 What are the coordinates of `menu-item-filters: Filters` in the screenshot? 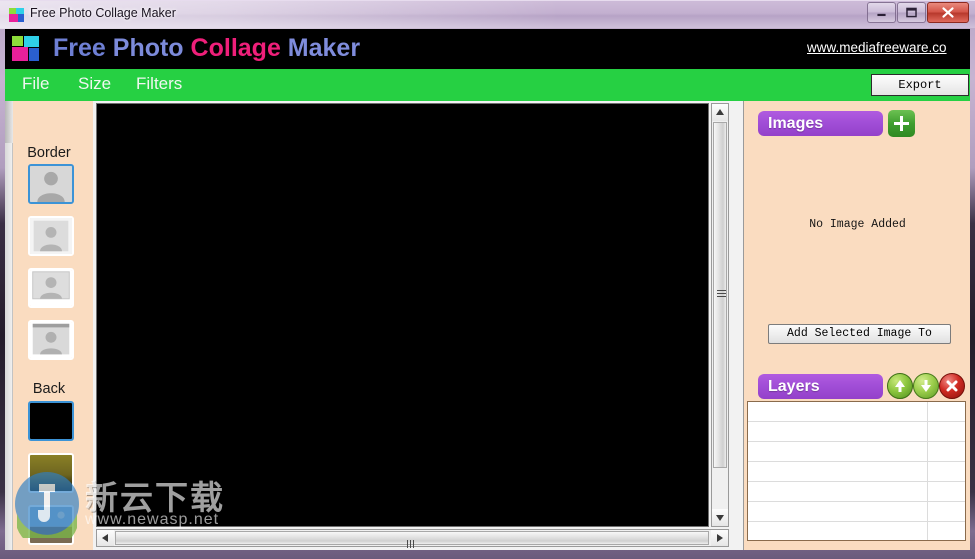 It's located at (159, 84).